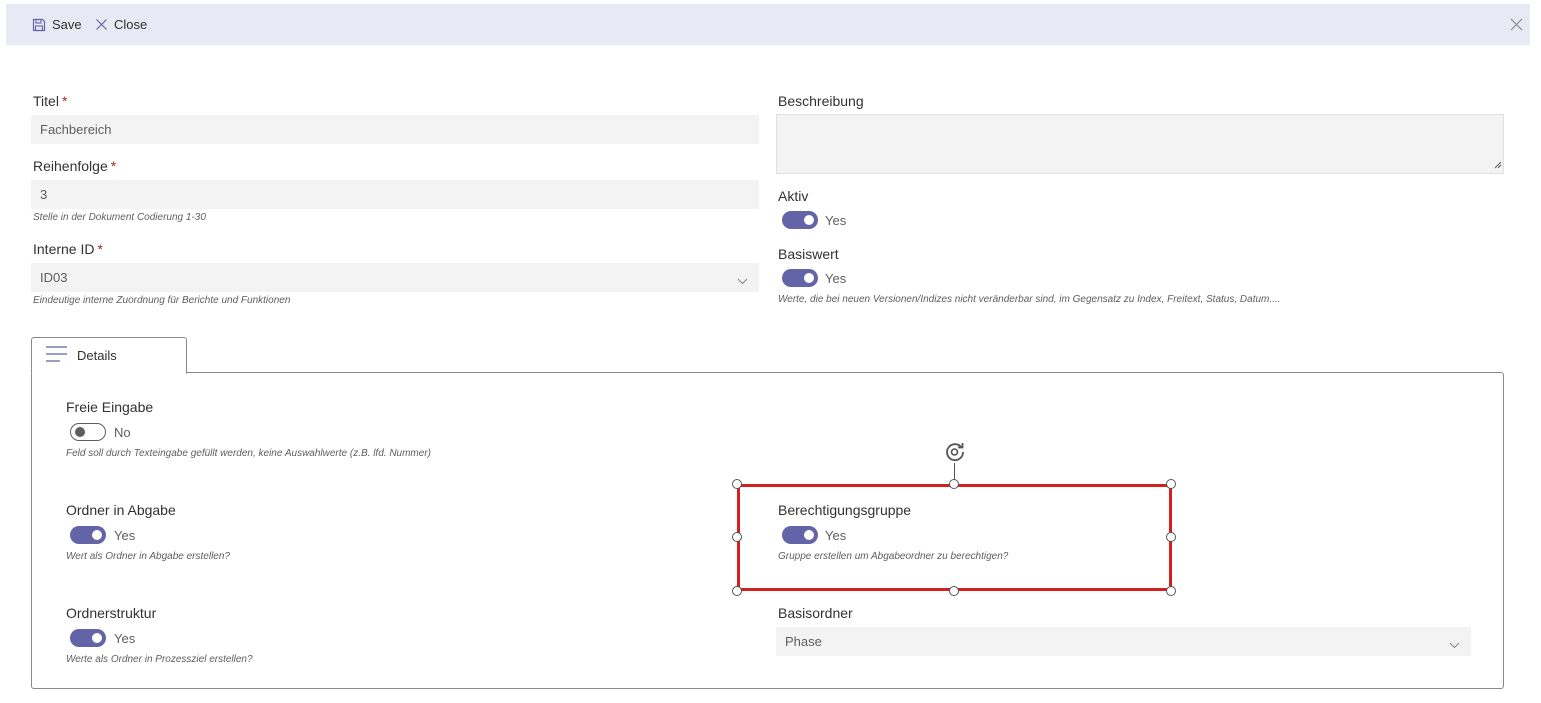 This screenshot has width=1541, height=703. Describe the element at coordinates (955, 453) in the screenshot. I see `rotate-icon` at that location.